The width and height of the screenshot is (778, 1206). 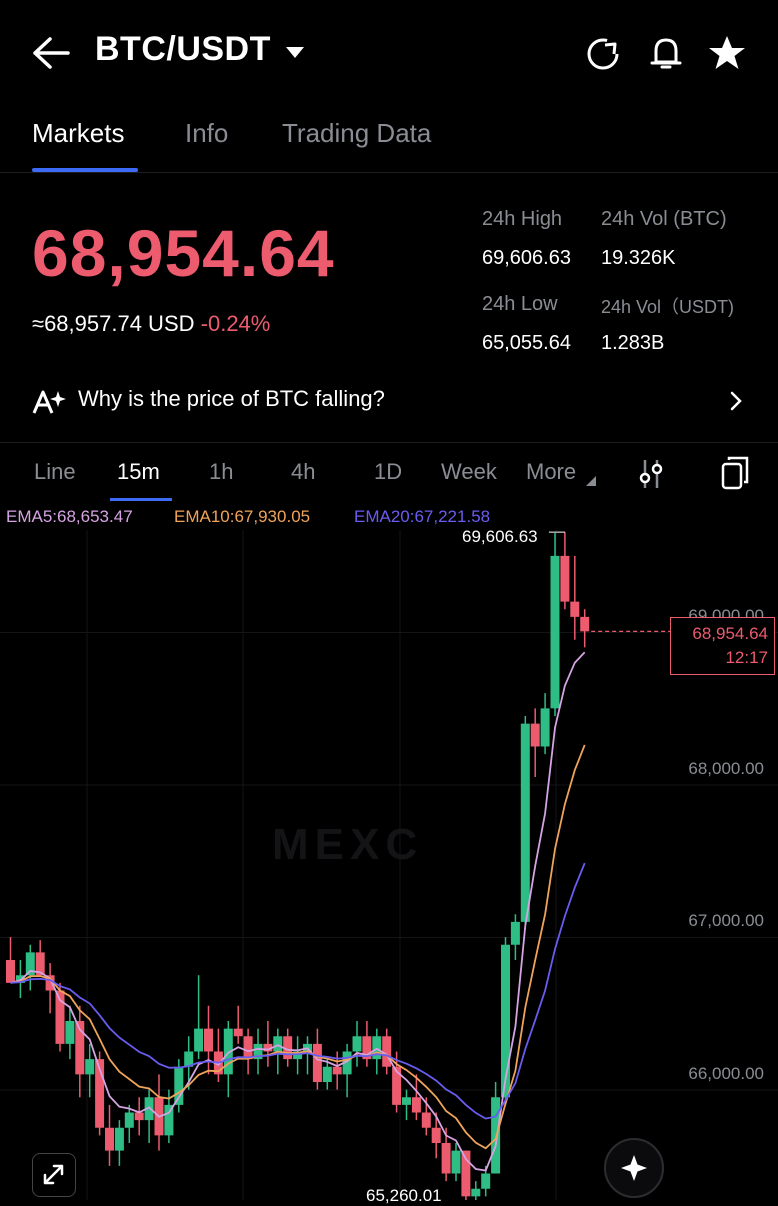 What do you see at coordinates (113, 323) in the screenshot?
I see `fiat-value: ≈68,957.74 USD` at bounding box center [113, 323].